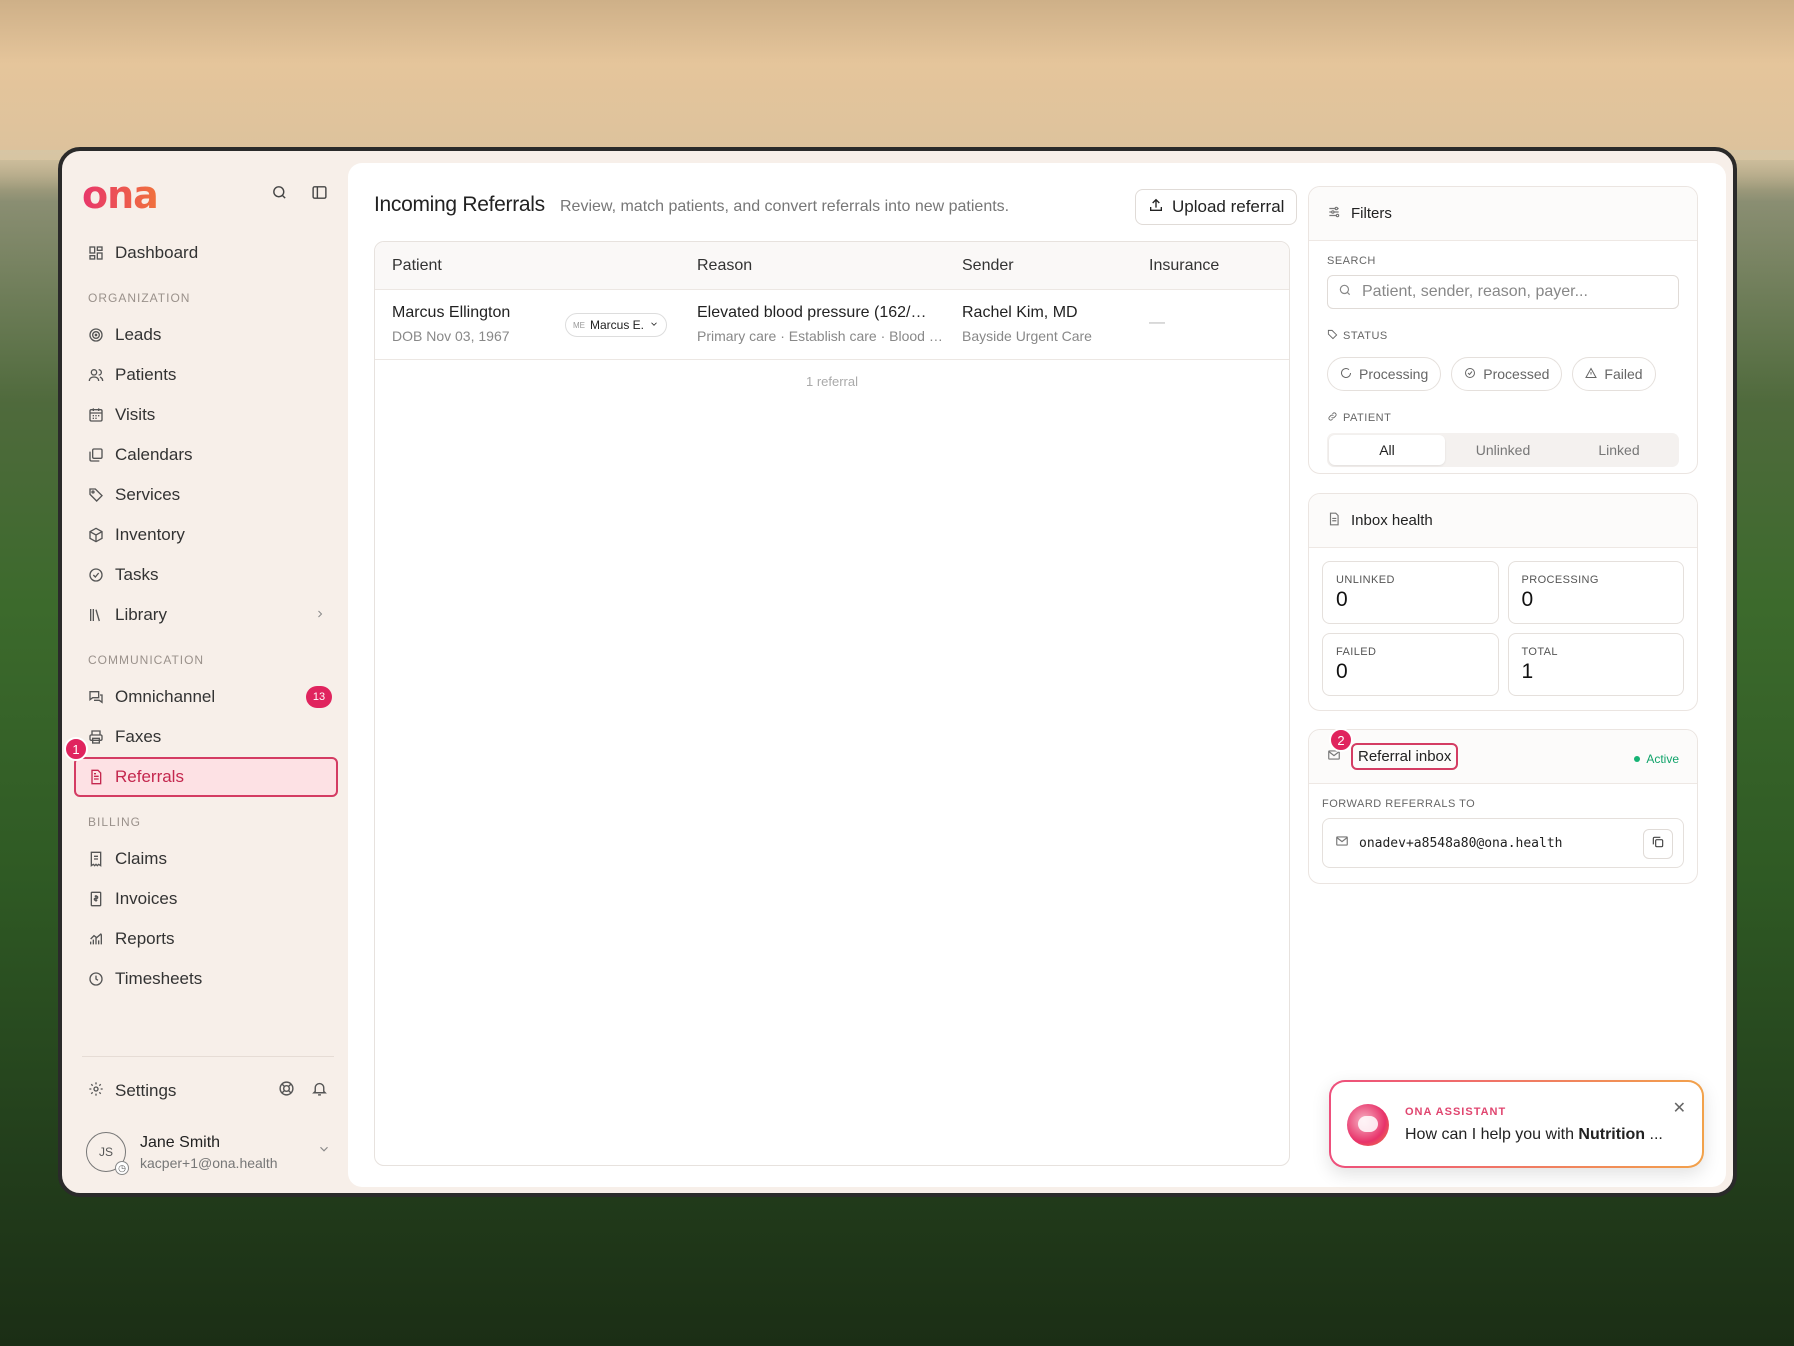 The image size is (1794, 1346). What do you see at coordinates (319, 1091) in the screenshot?
I see `bell-icon` at bounding box center [319, 1091].